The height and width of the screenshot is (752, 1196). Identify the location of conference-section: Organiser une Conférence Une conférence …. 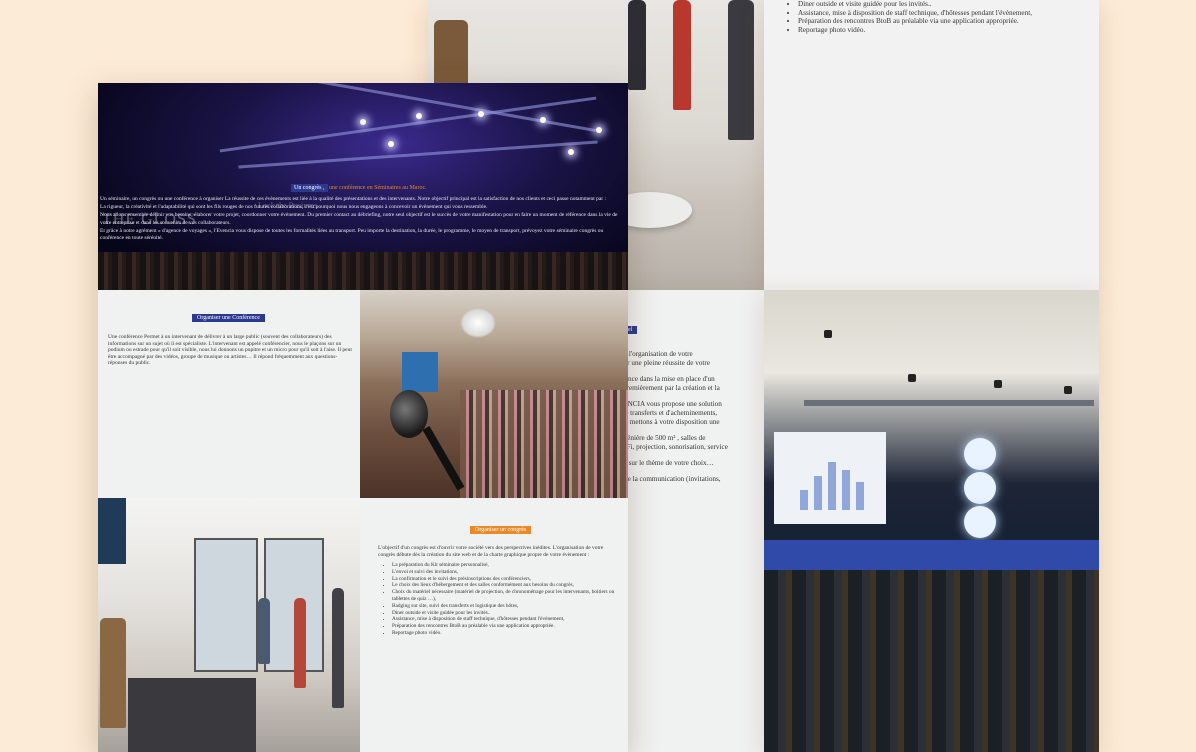
(229, 394).